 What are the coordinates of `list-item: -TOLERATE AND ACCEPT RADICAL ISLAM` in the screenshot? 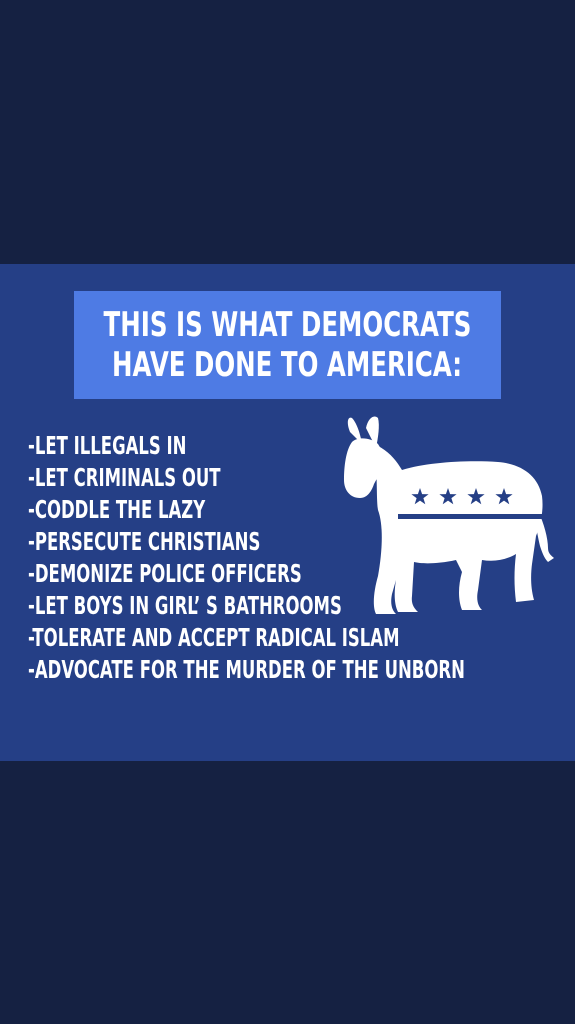 It's located at (214, 637).